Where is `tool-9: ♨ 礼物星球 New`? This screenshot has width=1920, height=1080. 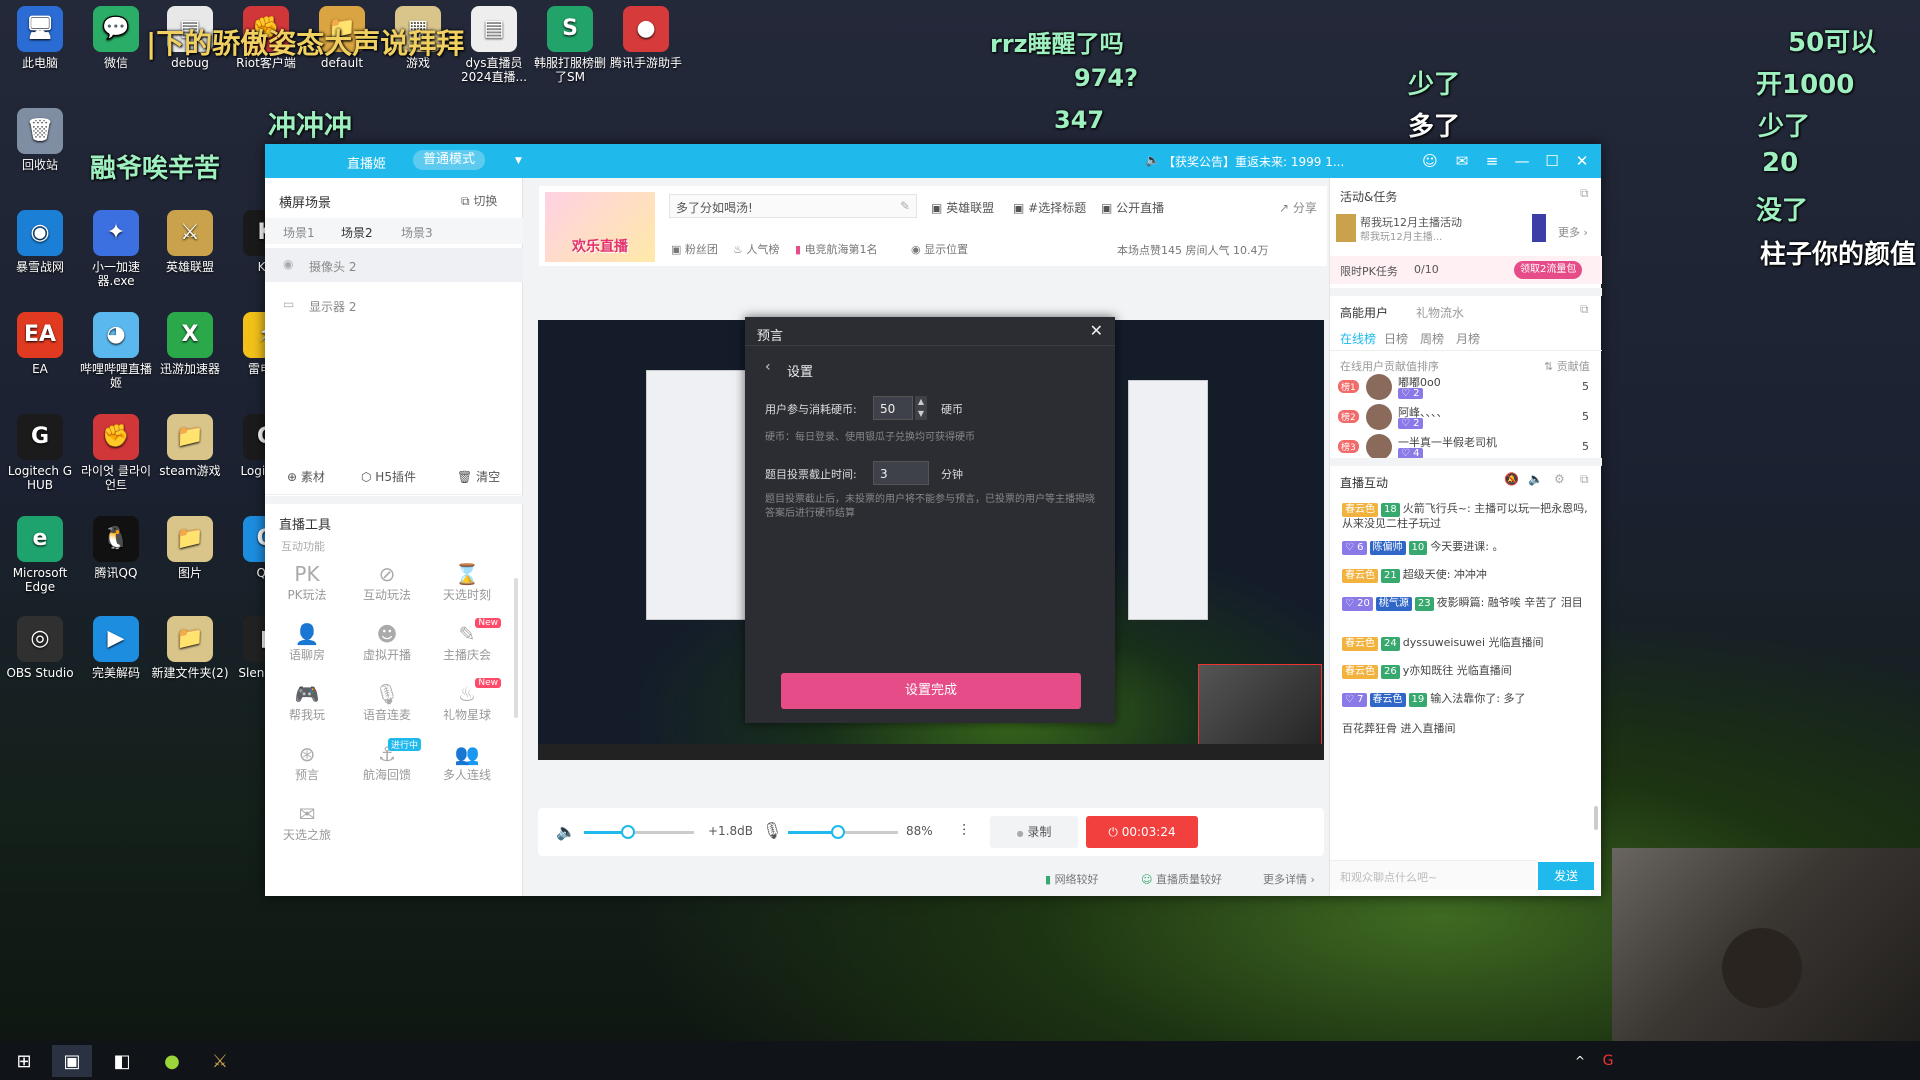 tool-9: ♨ 礼物星球 New is located at coordinates (469, 700).